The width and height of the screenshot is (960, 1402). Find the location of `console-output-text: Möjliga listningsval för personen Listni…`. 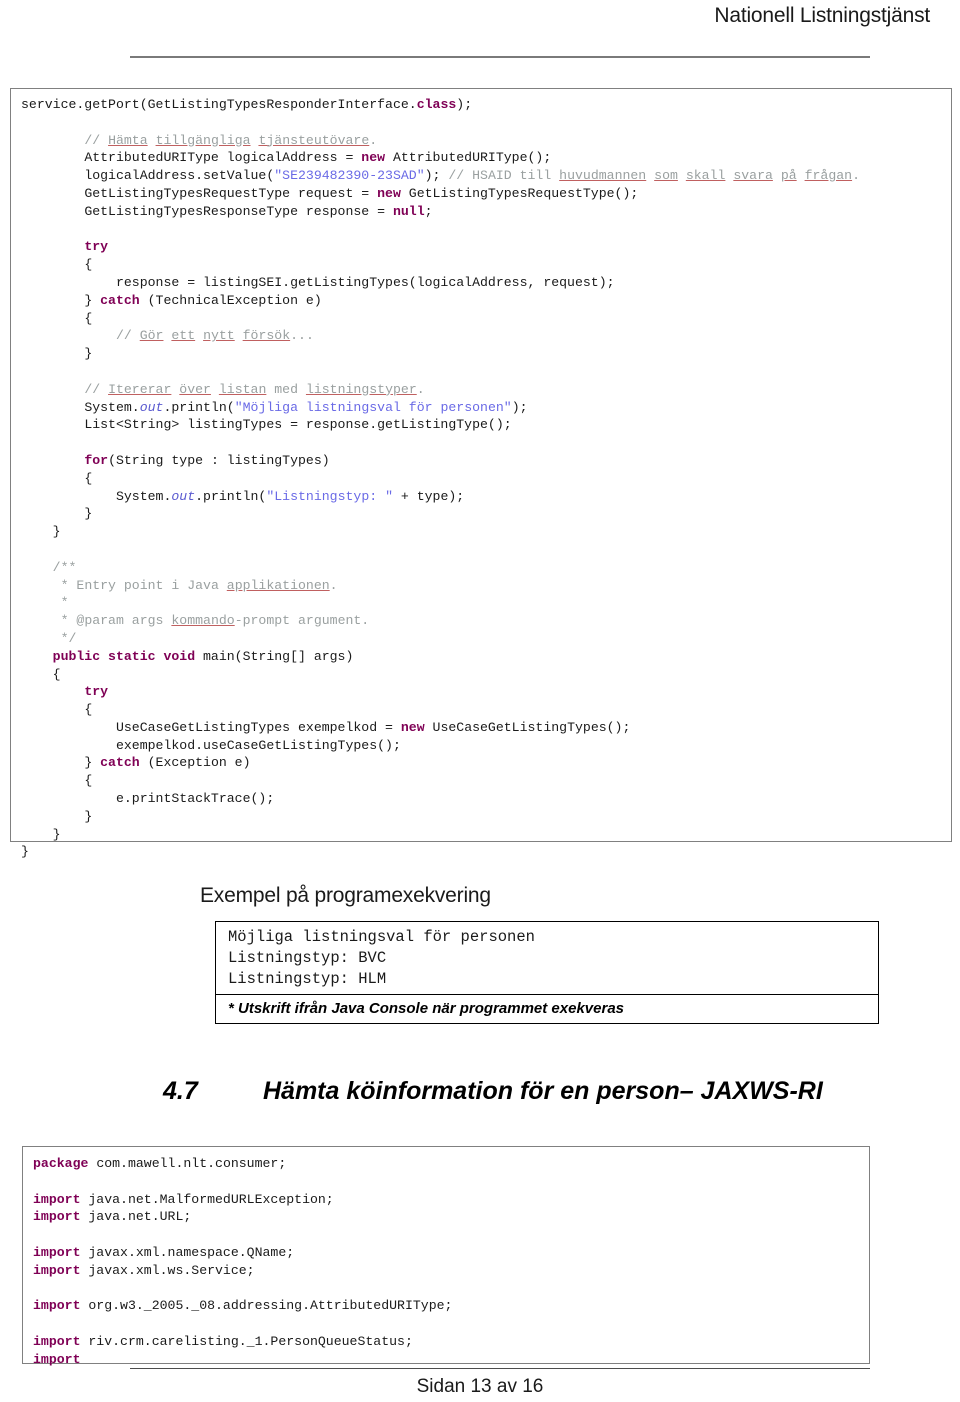

console-output-text: Möjliga listningsval för personen Listni… is located at coordinates (381, 958).